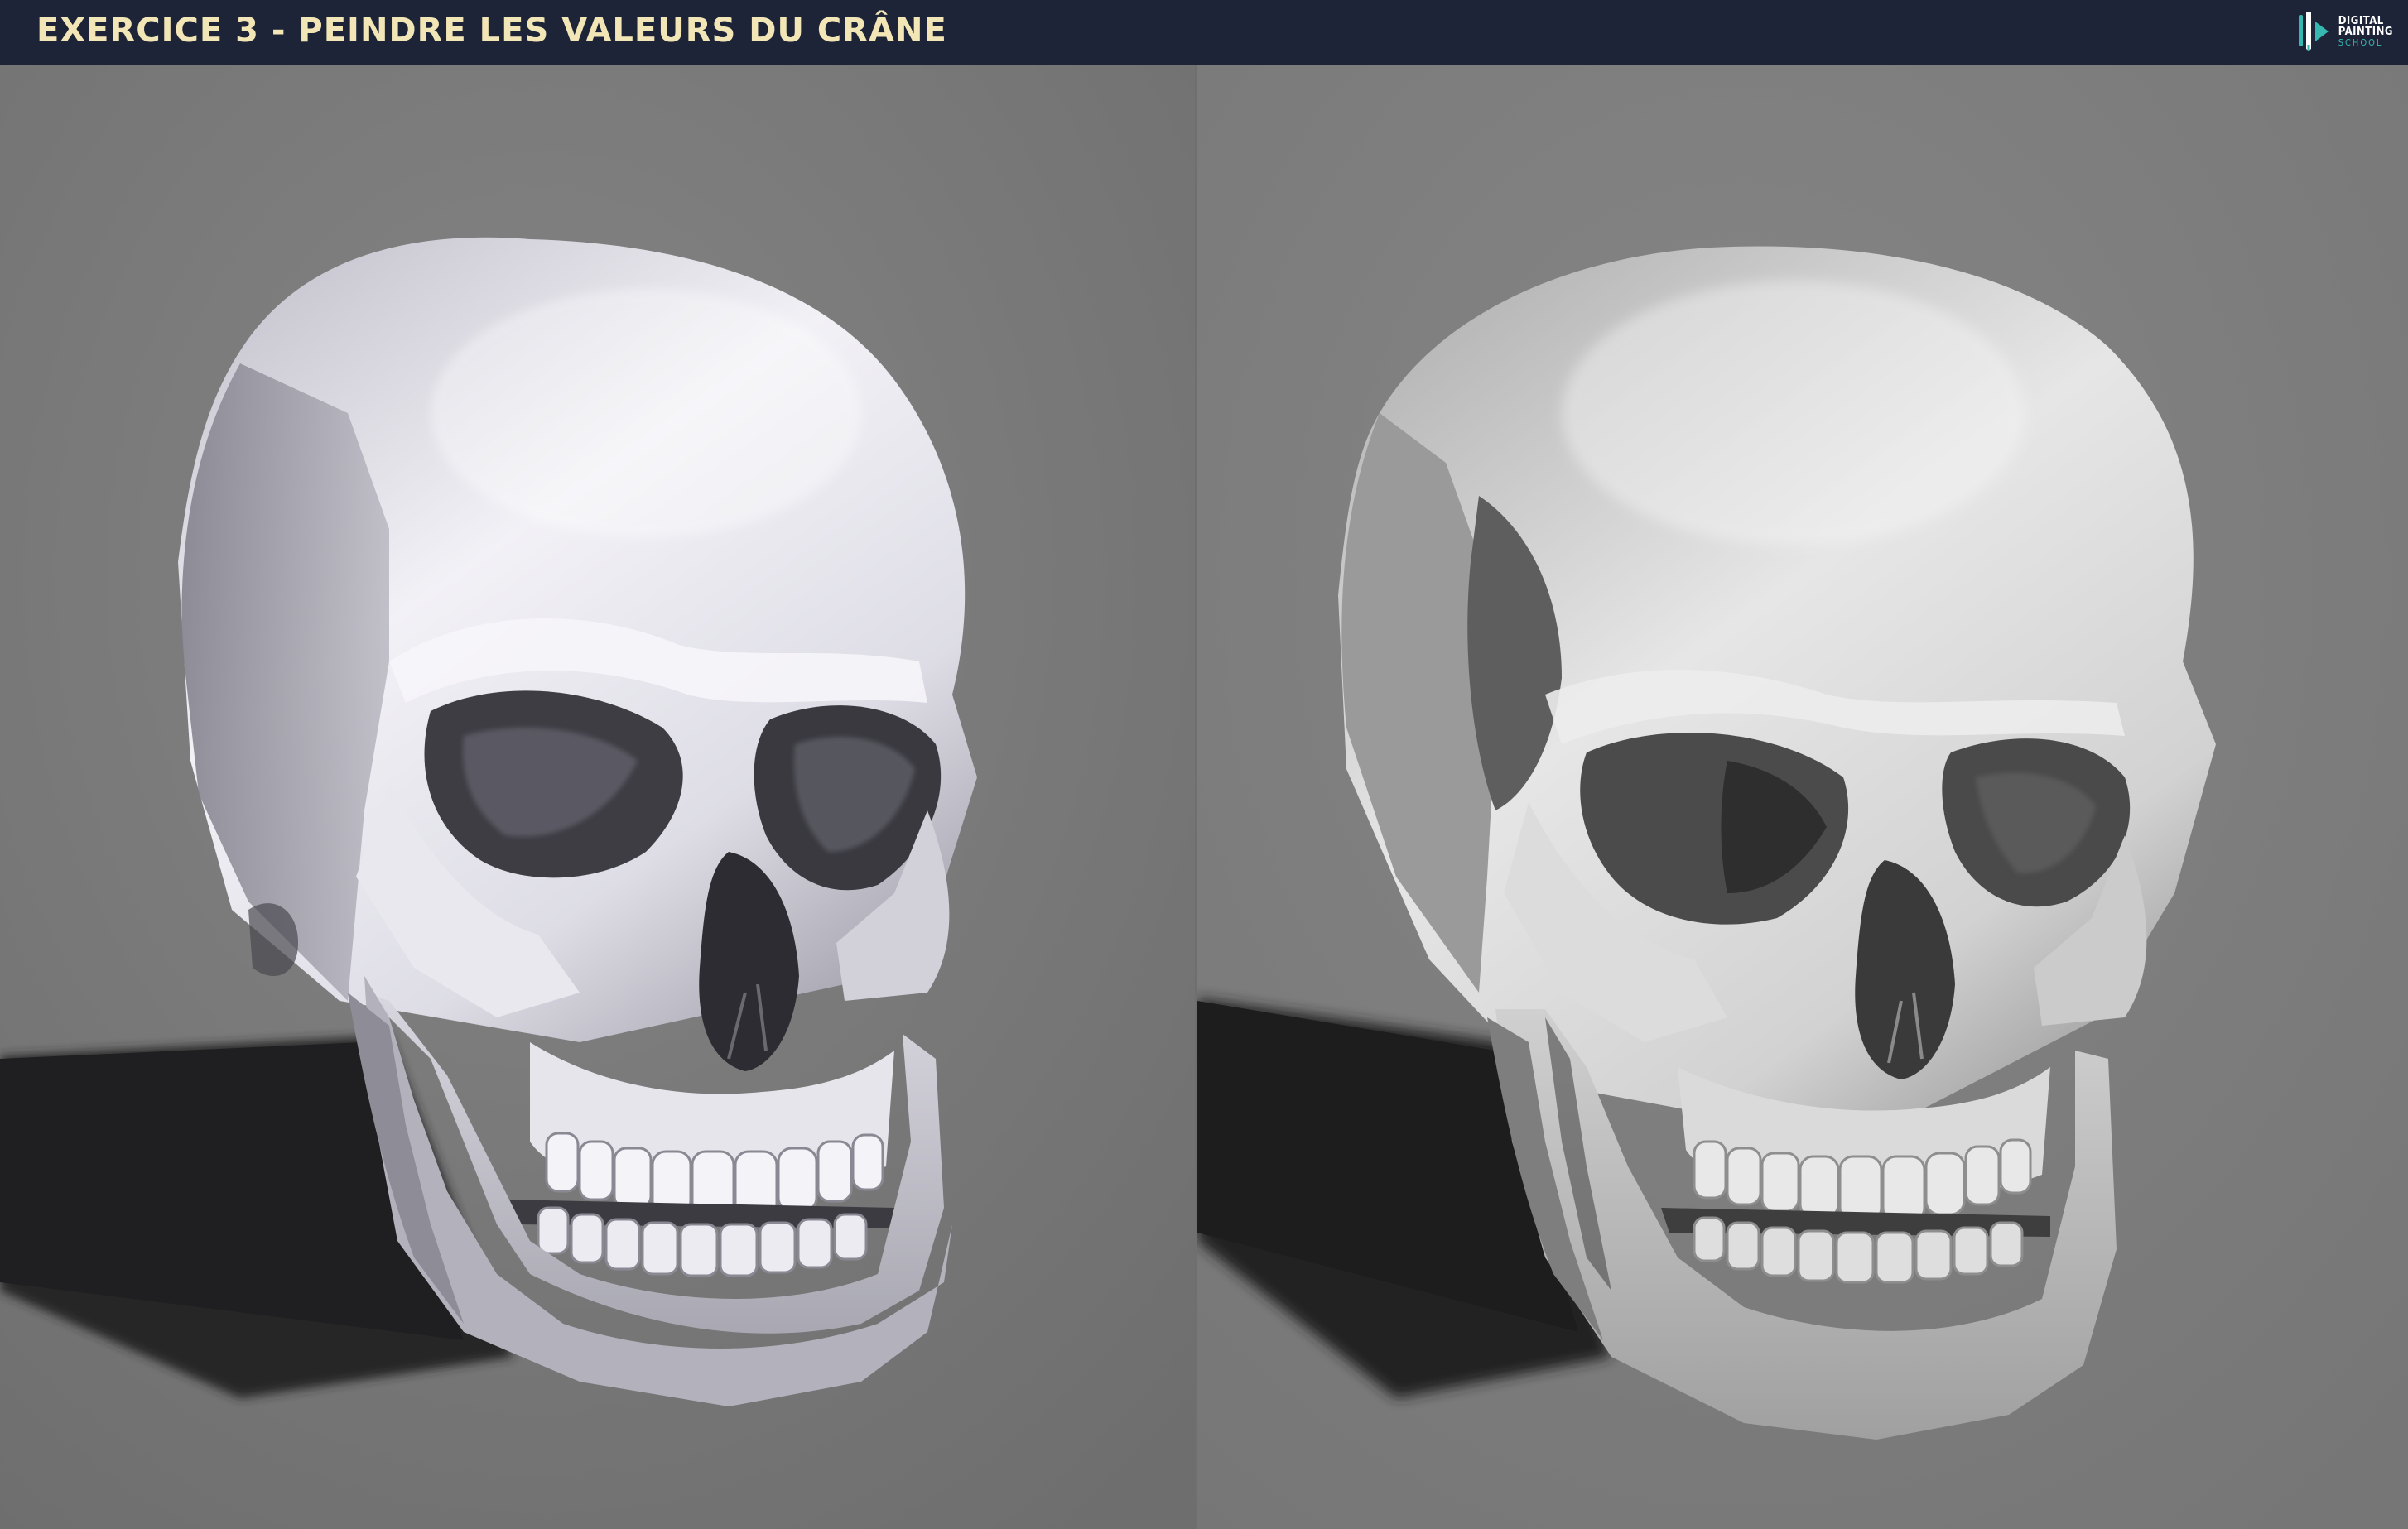 This screenshot has width=2408, height=1529. I want to click on digital-painting-school-logo: DIGITAL PAINTING SCHOOL, so click(2344, 31).